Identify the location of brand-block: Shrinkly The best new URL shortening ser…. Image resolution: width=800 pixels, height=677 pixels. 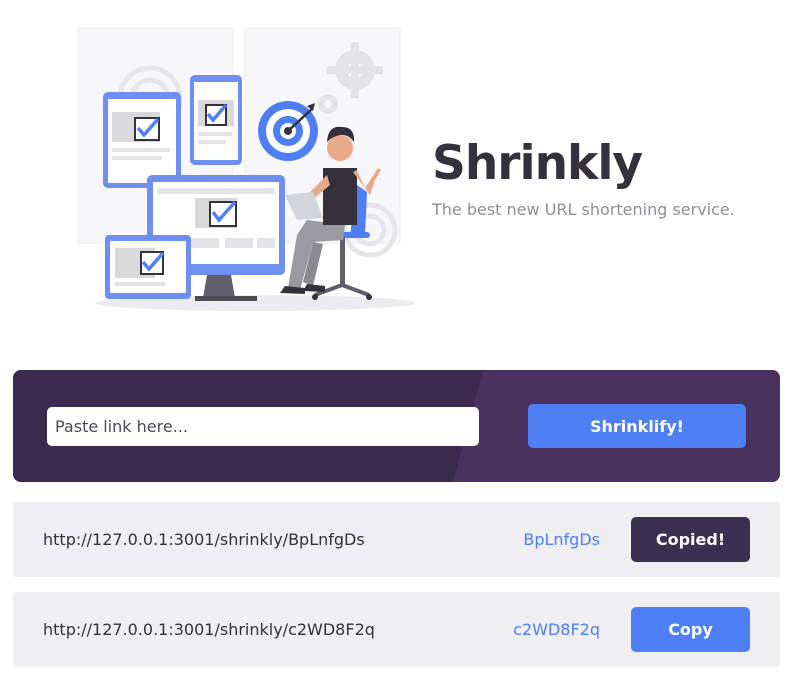
(583, 179).